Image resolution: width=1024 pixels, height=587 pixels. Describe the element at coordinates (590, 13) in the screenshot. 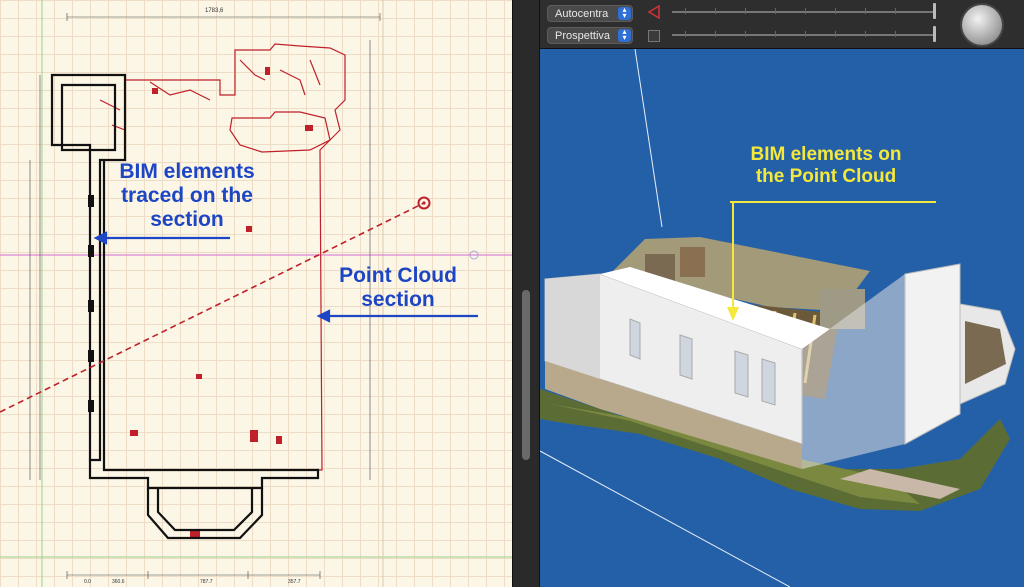

I see `autocentra-dropdown: Autocentra ▴ ▾` at that location.